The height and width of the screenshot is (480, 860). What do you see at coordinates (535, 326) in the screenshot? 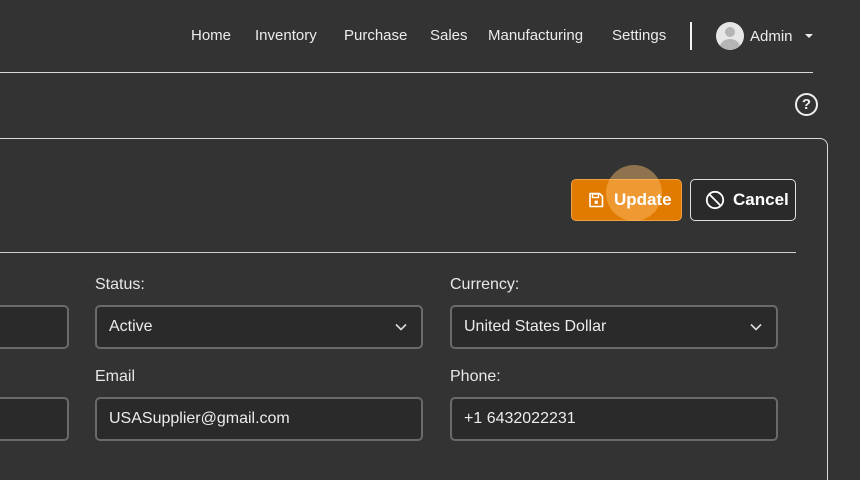
I see `currency-value: United States Dollar` at bounding box center [535, 326].